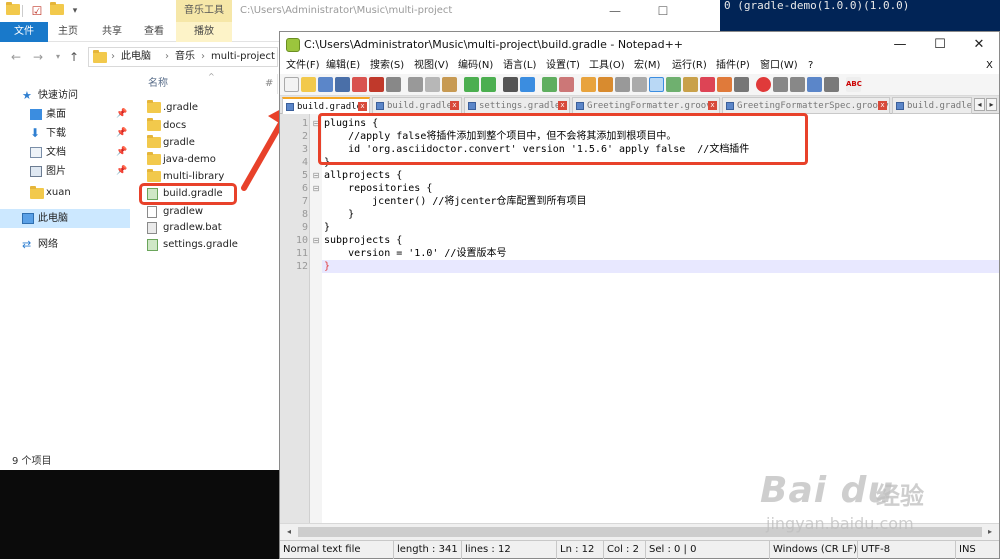  I want to click on tab-file: 文件, so click(24, 32).